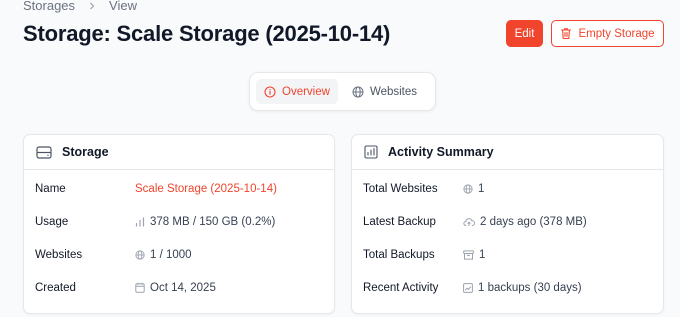  I want to click on tab-overview: Overview, so click(297, 91).